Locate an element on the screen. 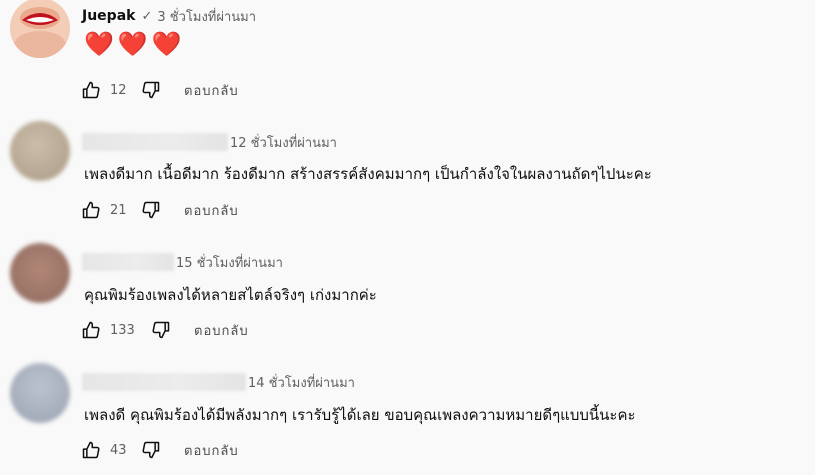 The width and height of the screenshot is (815, 475). comment-toolbar: 43 ตอบกลับ is located at coordinates (159, 450).